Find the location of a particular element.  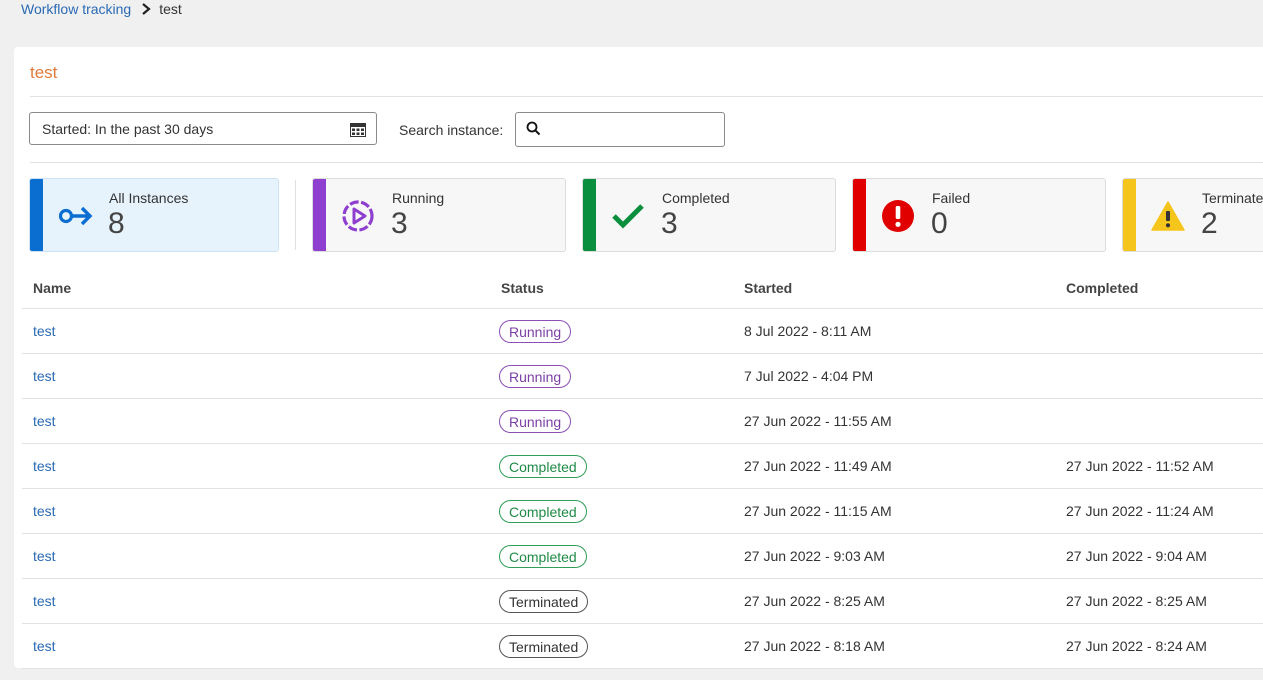

breadcrumb: Workflow tracking test is located at coordinates (101, 9).